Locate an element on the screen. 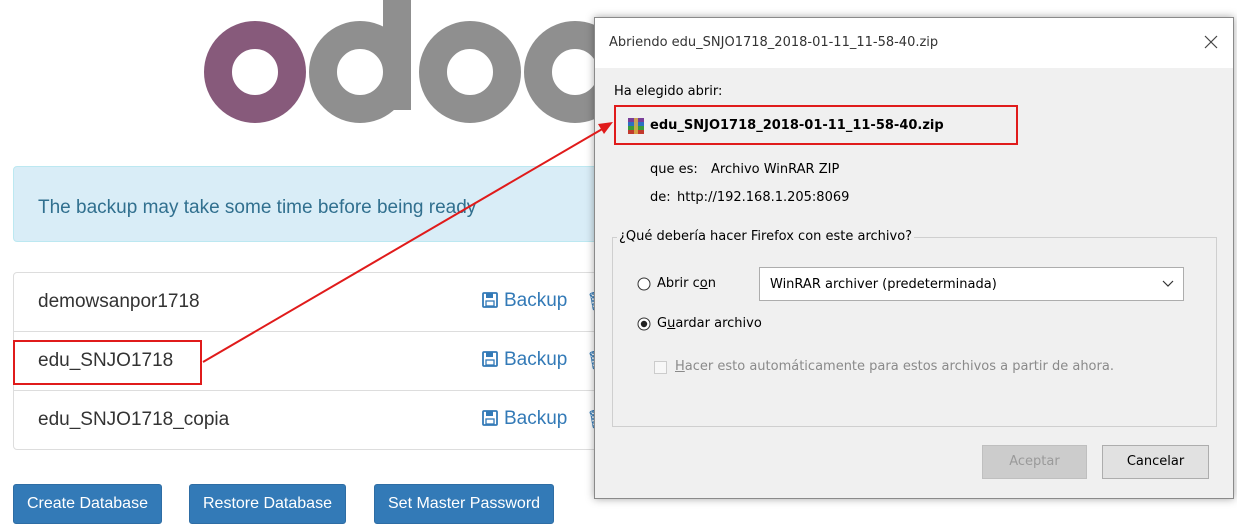 The height and width of the screenshot is (524, 1237). from-label: de: is located at coordinates (660, 197).